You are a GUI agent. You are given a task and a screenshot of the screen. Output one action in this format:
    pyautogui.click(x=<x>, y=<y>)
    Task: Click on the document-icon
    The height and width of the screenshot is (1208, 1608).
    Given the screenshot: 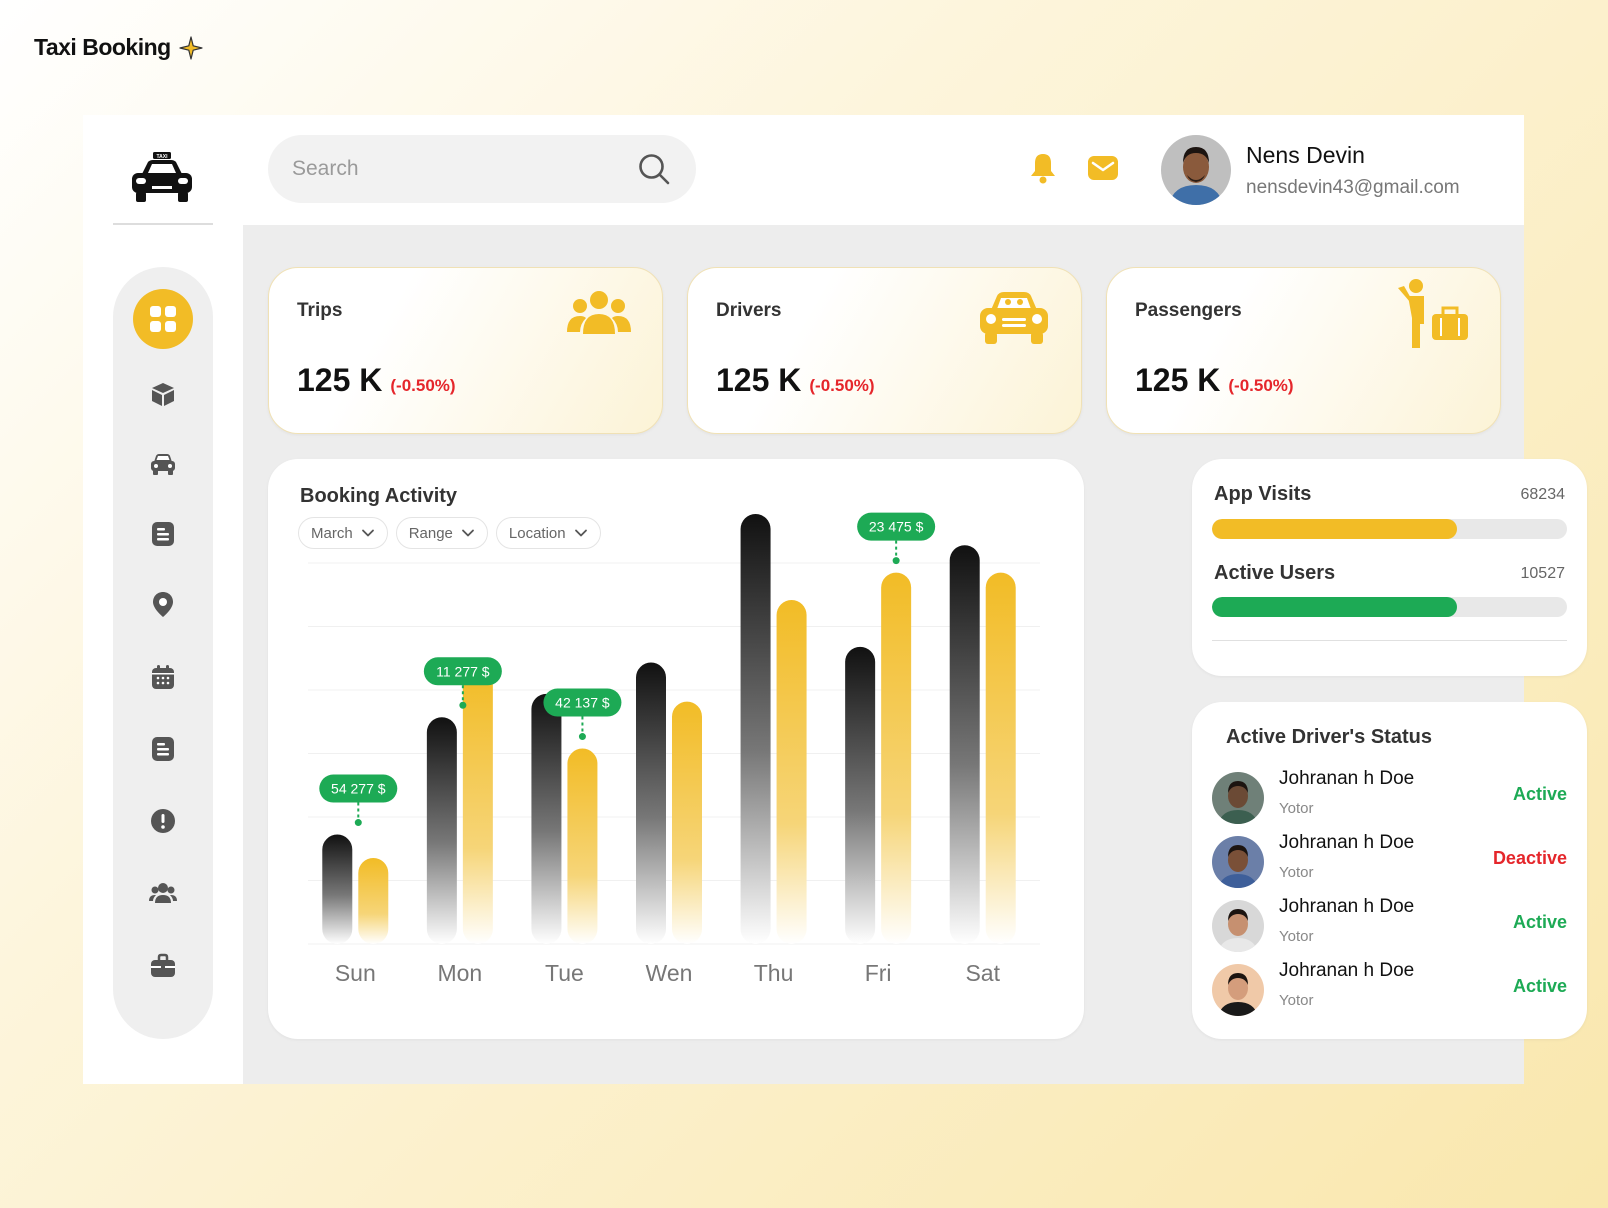 What is the action you would take?
    pyautogui.click(x=163, y=534)
    